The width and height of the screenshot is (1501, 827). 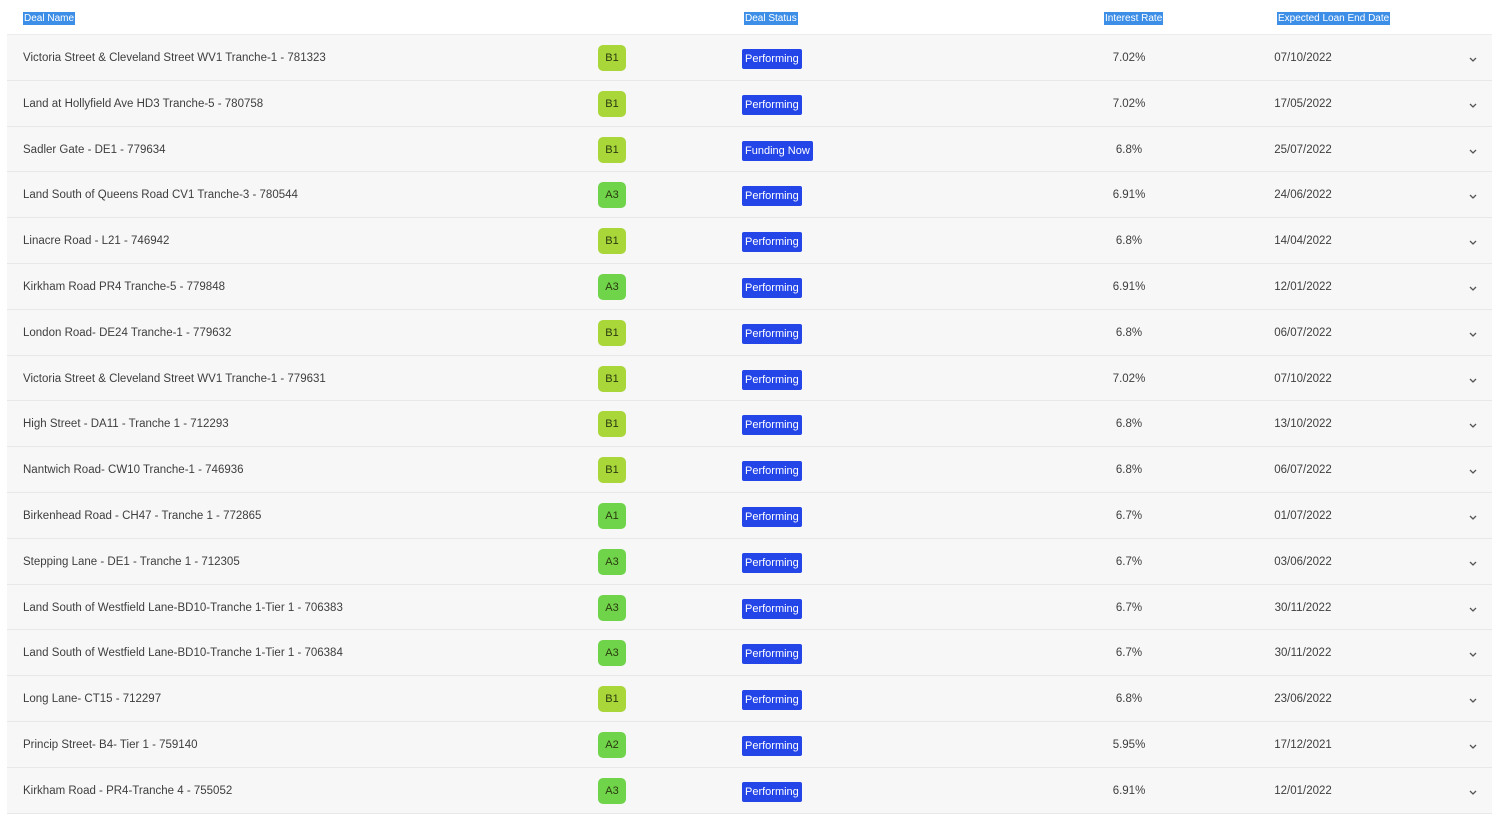 I want to click on interest-rate: 6.91%, so click(x=1129, y=790).